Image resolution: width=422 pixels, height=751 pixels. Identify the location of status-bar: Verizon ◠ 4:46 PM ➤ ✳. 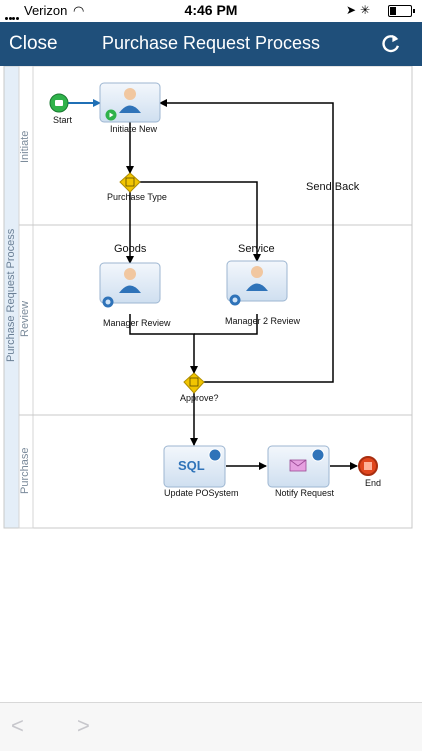
(211, 11).